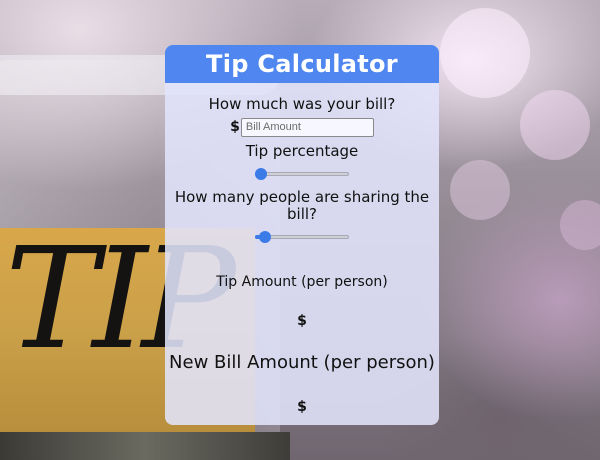 The height and width of the screenshot is (460, 600). Describe the element at coordinates (261, 174) in the screenshot. I see `tip-slider-thumb` at that location.